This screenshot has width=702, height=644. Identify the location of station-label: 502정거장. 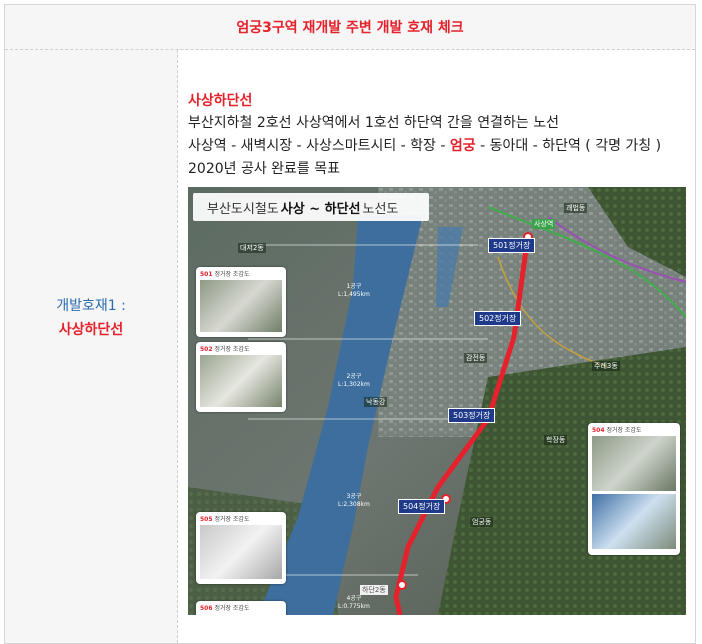
(498, 318).